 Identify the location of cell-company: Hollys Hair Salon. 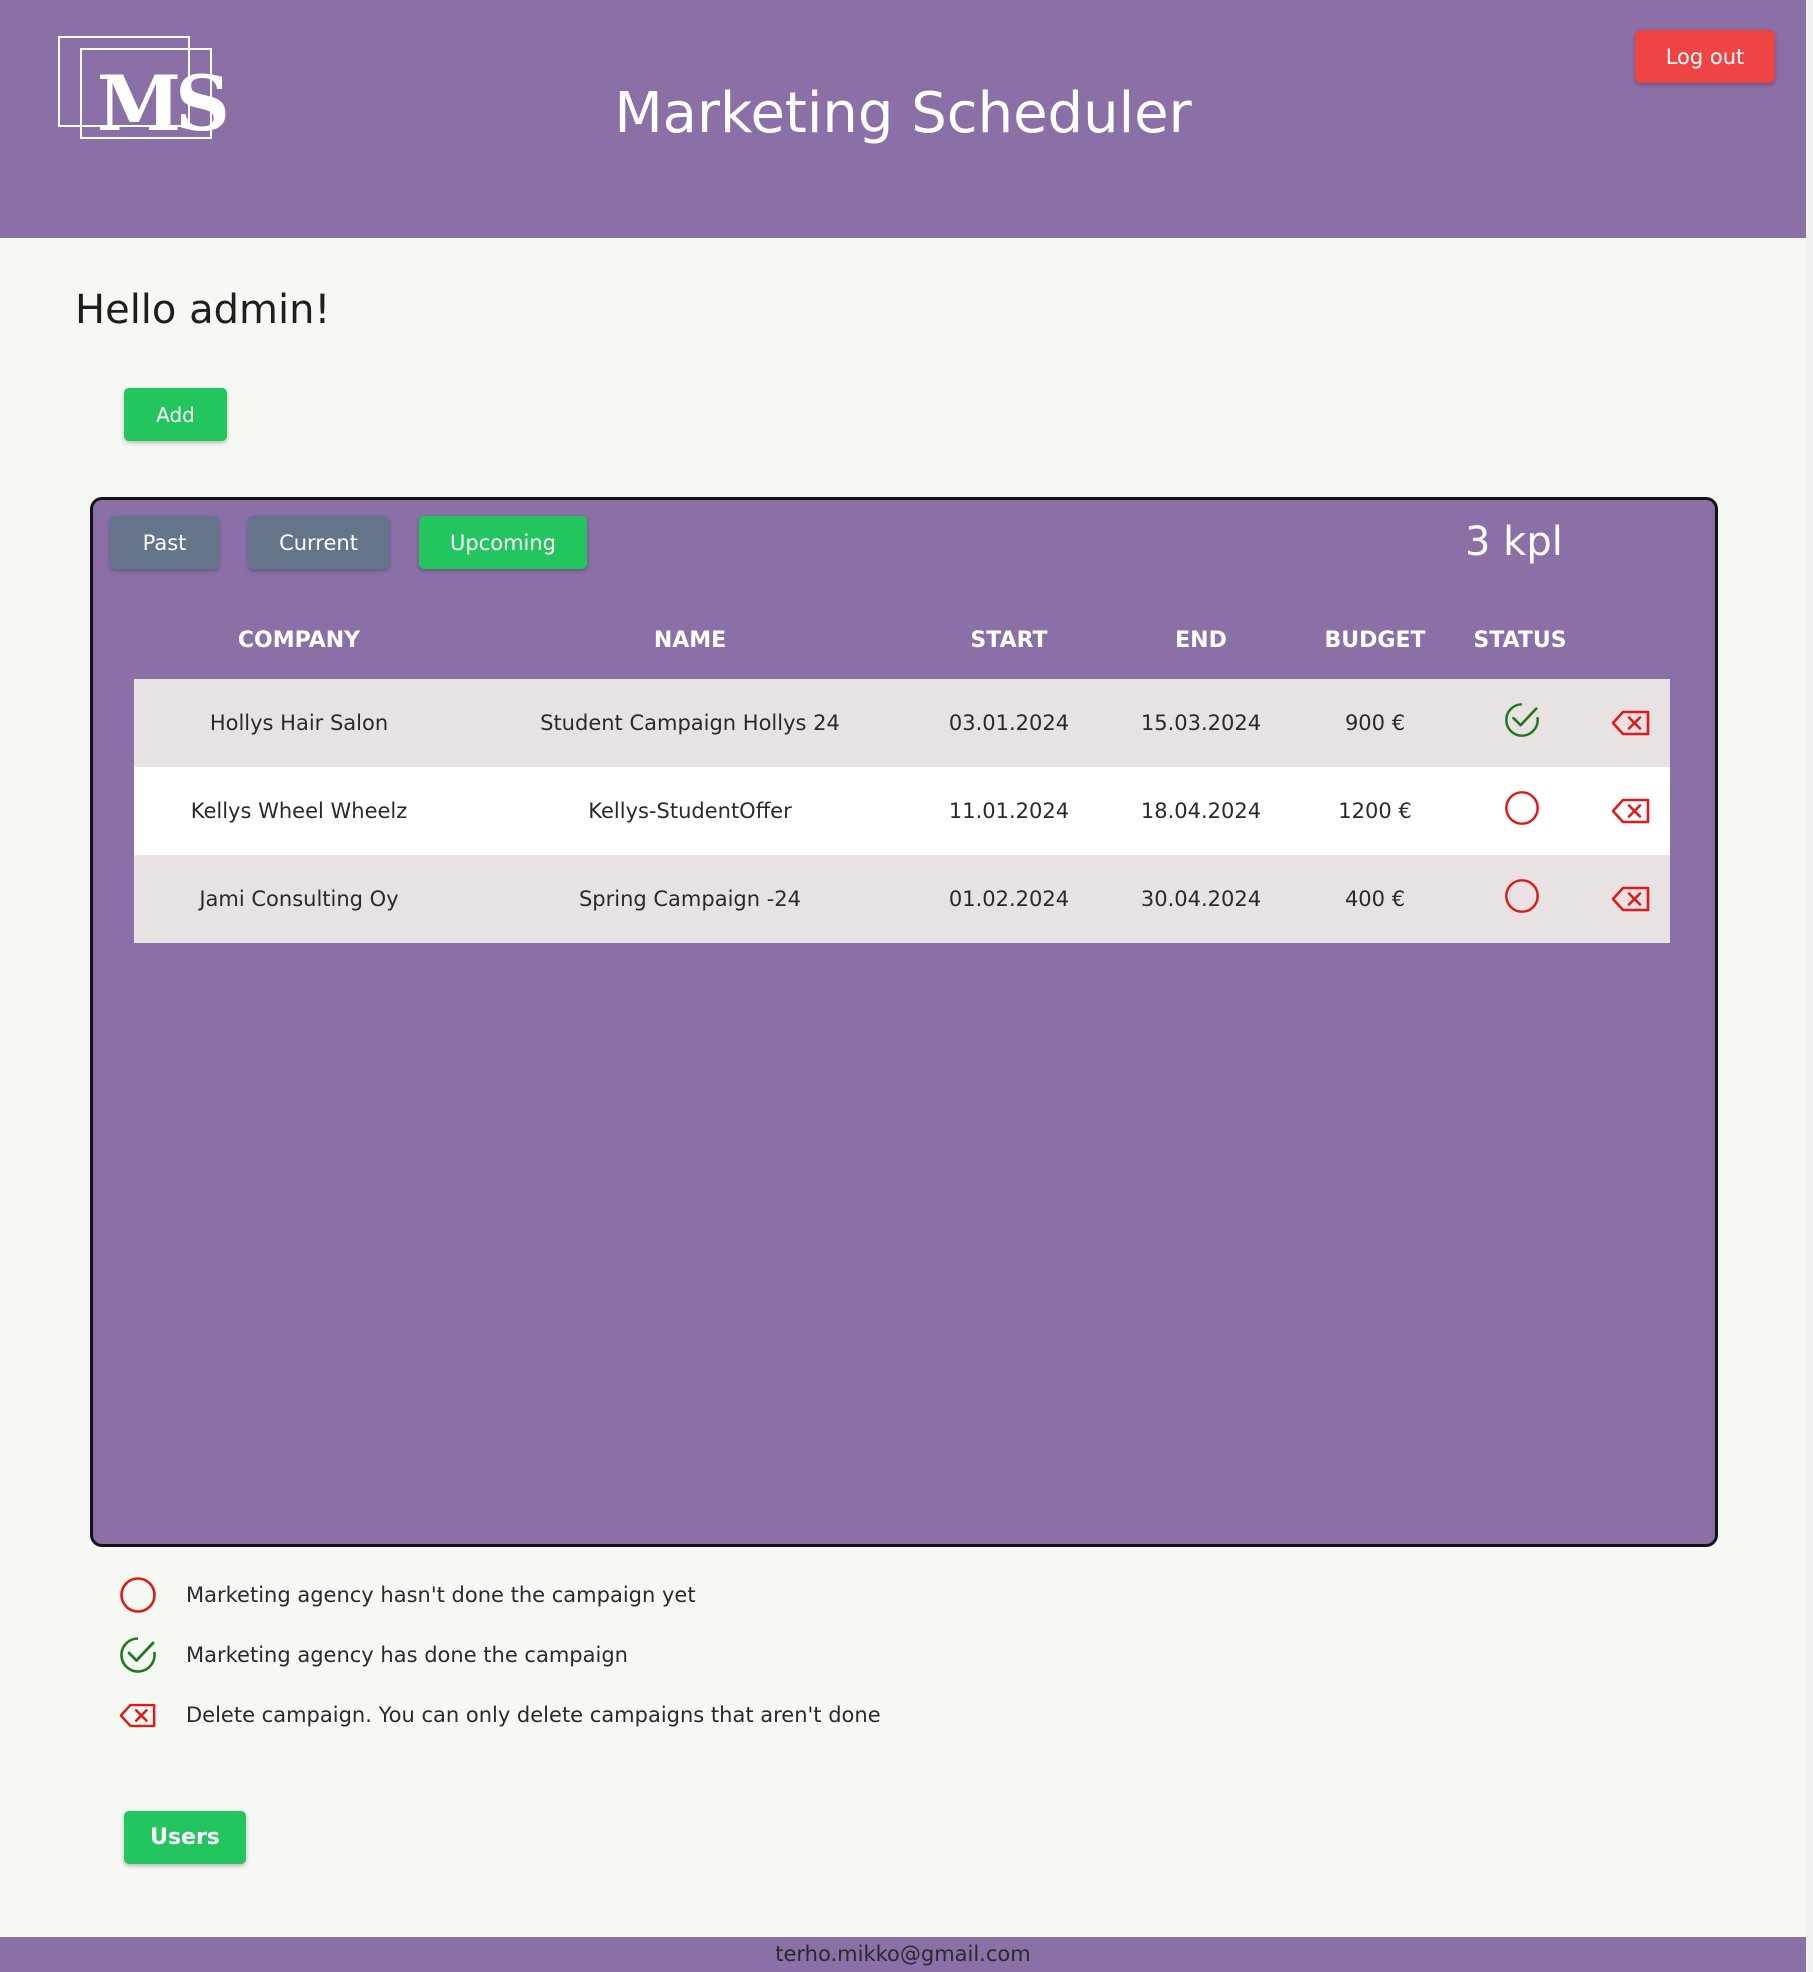
(299, 723).